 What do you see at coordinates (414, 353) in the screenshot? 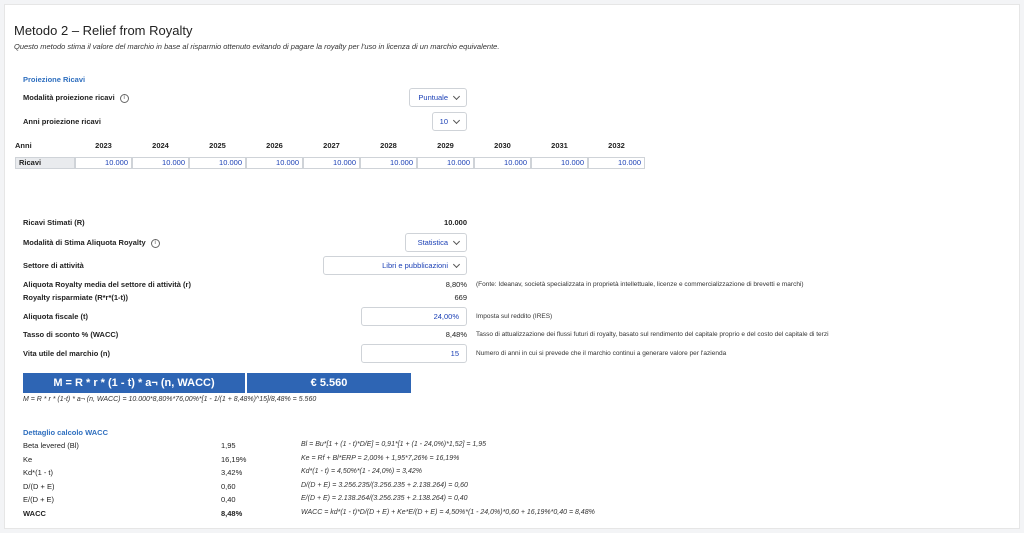
I see `life-input: 15` at bounding box center [414, 353].